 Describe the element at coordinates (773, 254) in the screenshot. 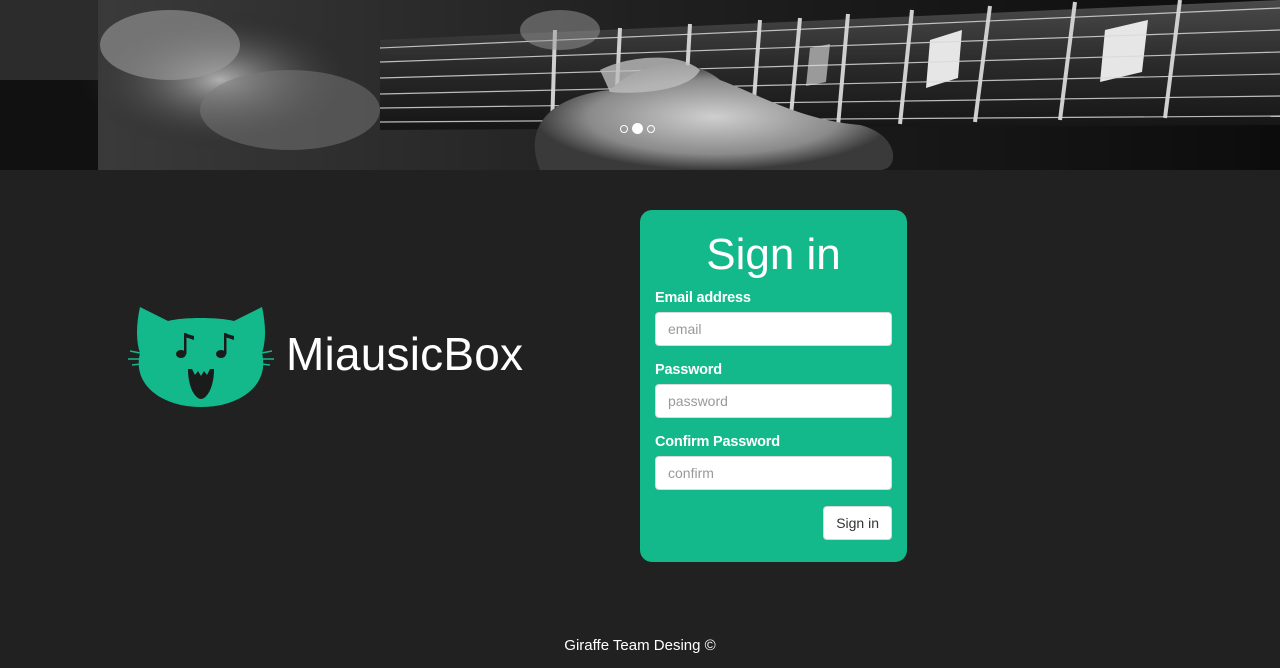

I see `signin-title: Sign in` at that location.